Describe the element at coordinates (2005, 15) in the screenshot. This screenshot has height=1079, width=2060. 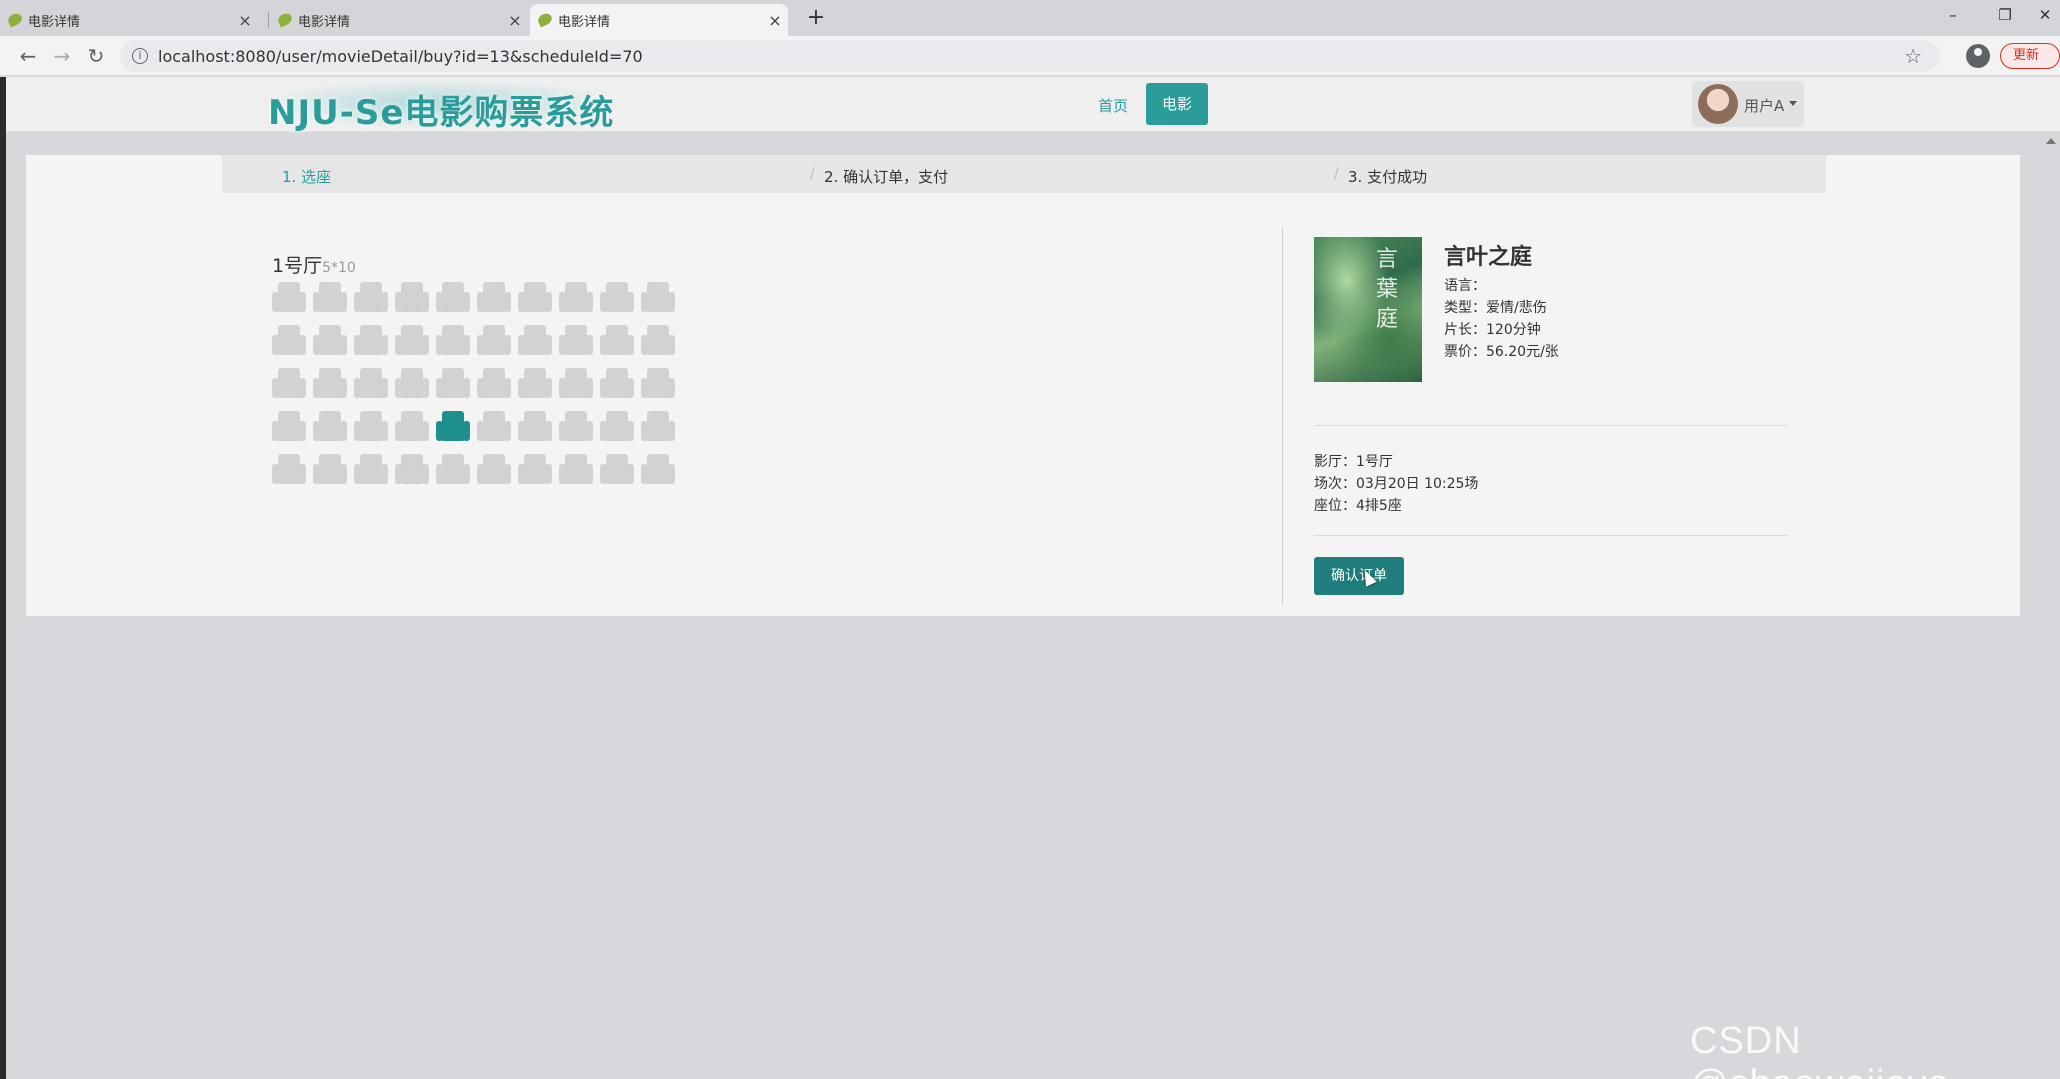
I see `restore-button: ❐` at that location.